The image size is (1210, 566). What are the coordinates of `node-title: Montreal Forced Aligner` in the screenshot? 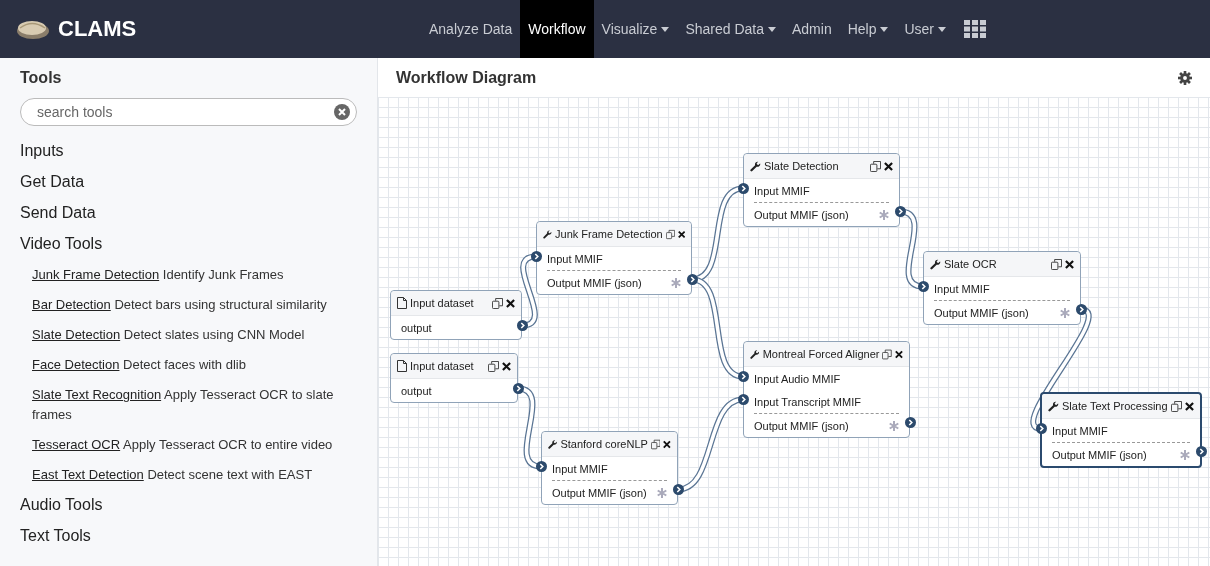 It's located at (821, 354).